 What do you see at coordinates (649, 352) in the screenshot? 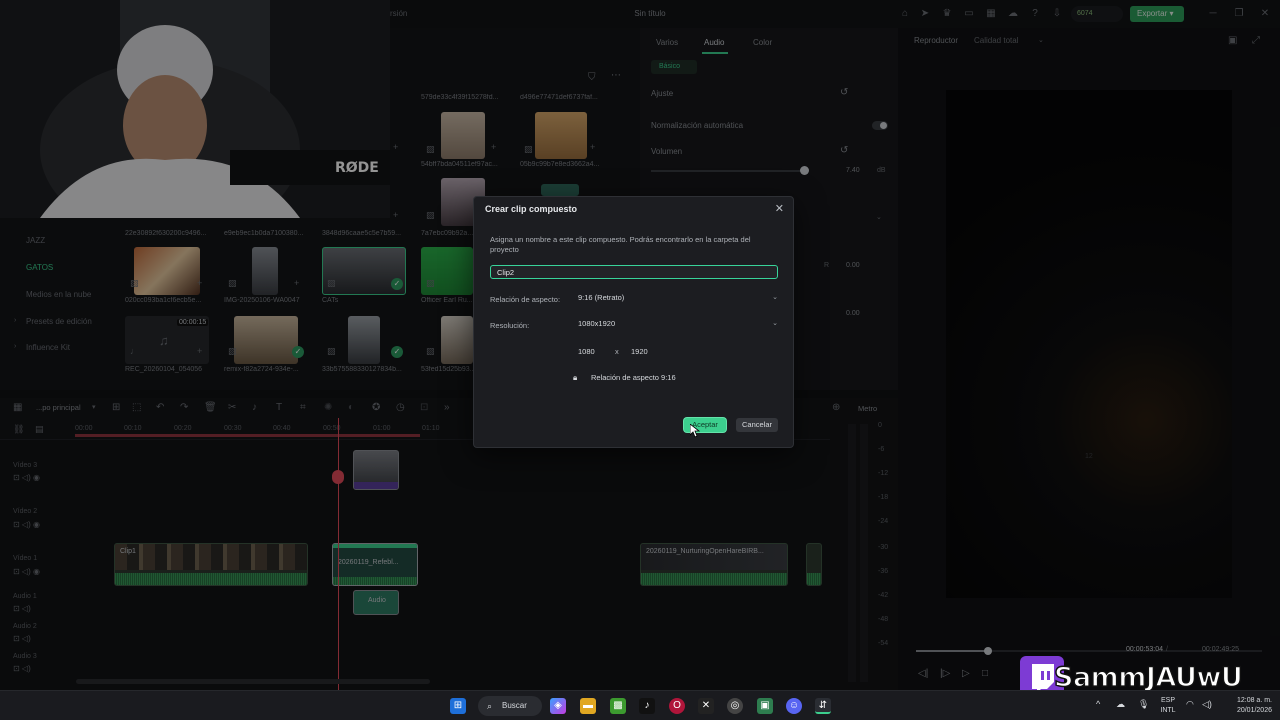
I see `height-input: 1920` at bounding box center [649, 352].